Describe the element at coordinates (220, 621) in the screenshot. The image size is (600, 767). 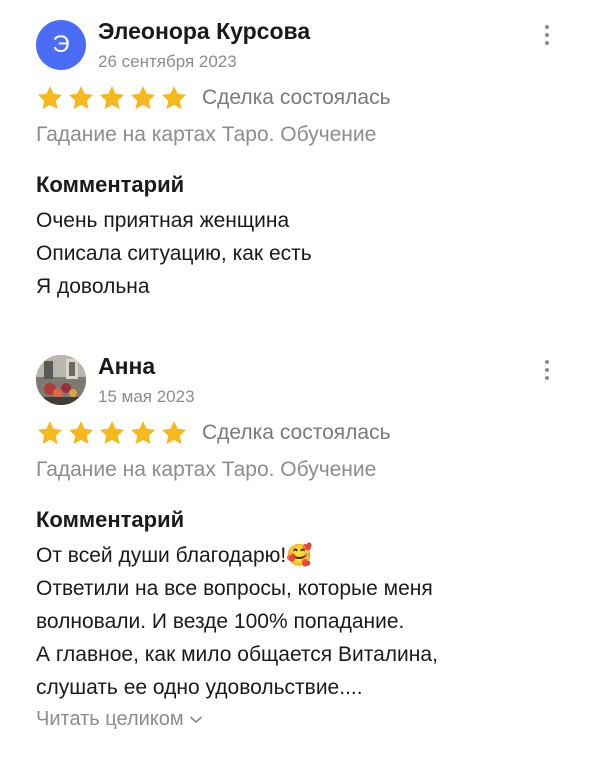
I see `comment-line: волновали. И везде 100% попадание.` at that location.